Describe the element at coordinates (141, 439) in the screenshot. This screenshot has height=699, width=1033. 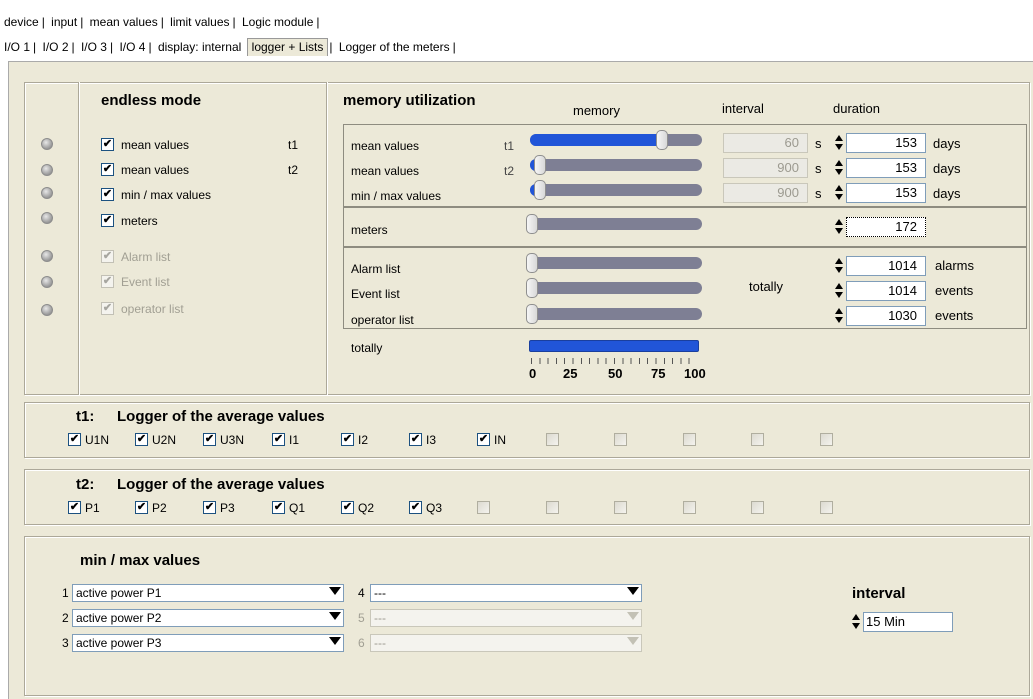
I see `logger-t1-u2n-checkbox: ✔` at that location.